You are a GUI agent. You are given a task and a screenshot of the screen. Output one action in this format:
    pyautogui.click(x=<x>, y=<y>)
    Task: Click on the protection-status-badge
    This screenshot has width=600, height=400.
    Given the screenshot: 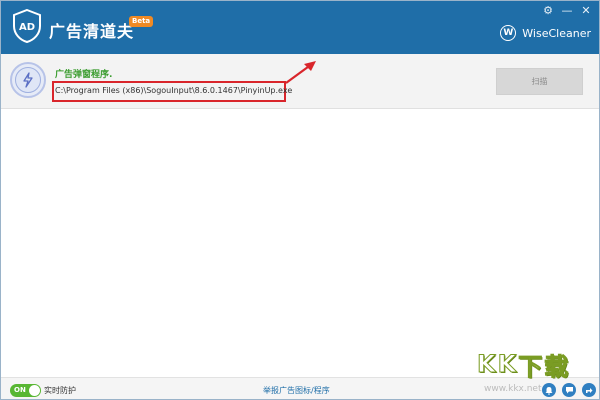 What is the action you would take?
    pyautogui.click(x=28, y=80)
    